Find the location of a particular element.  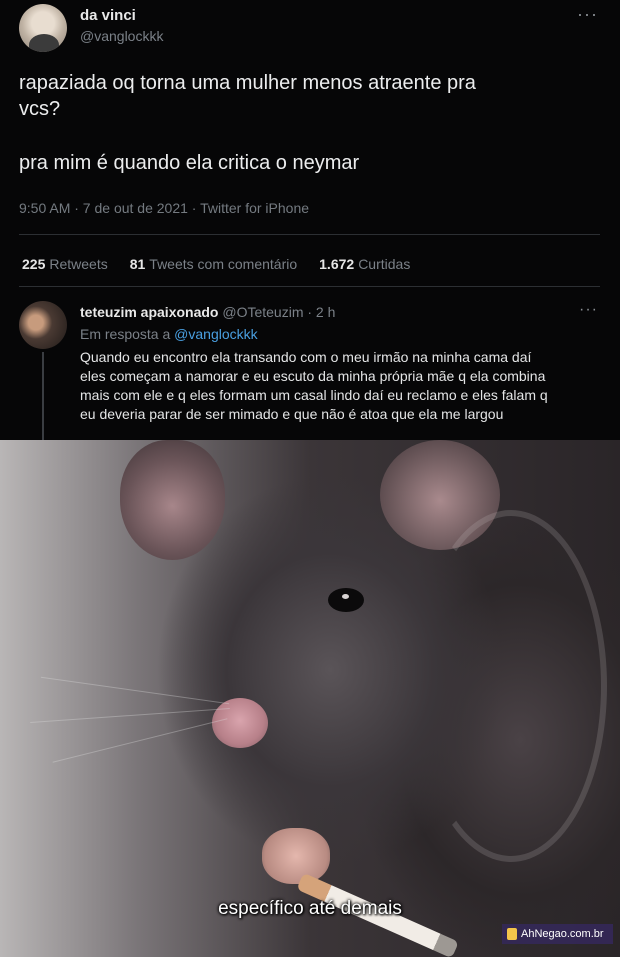

rat-ear is located at coordinates (172, 500).